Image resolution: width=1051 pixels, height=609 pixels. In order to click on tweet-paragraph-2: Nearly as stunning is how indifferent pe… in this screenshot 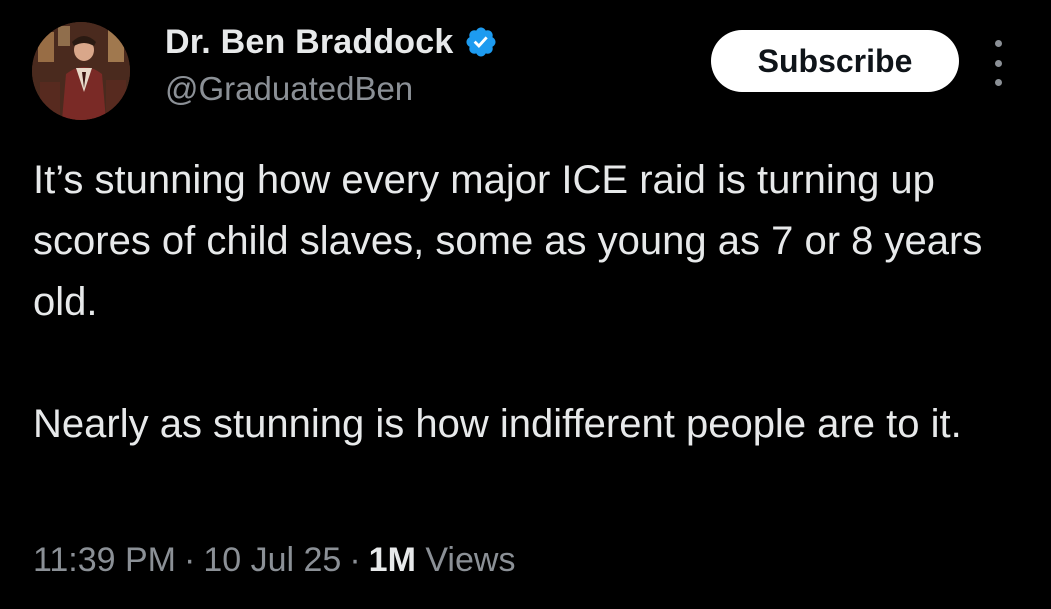, I will do `click(497, 424)`.